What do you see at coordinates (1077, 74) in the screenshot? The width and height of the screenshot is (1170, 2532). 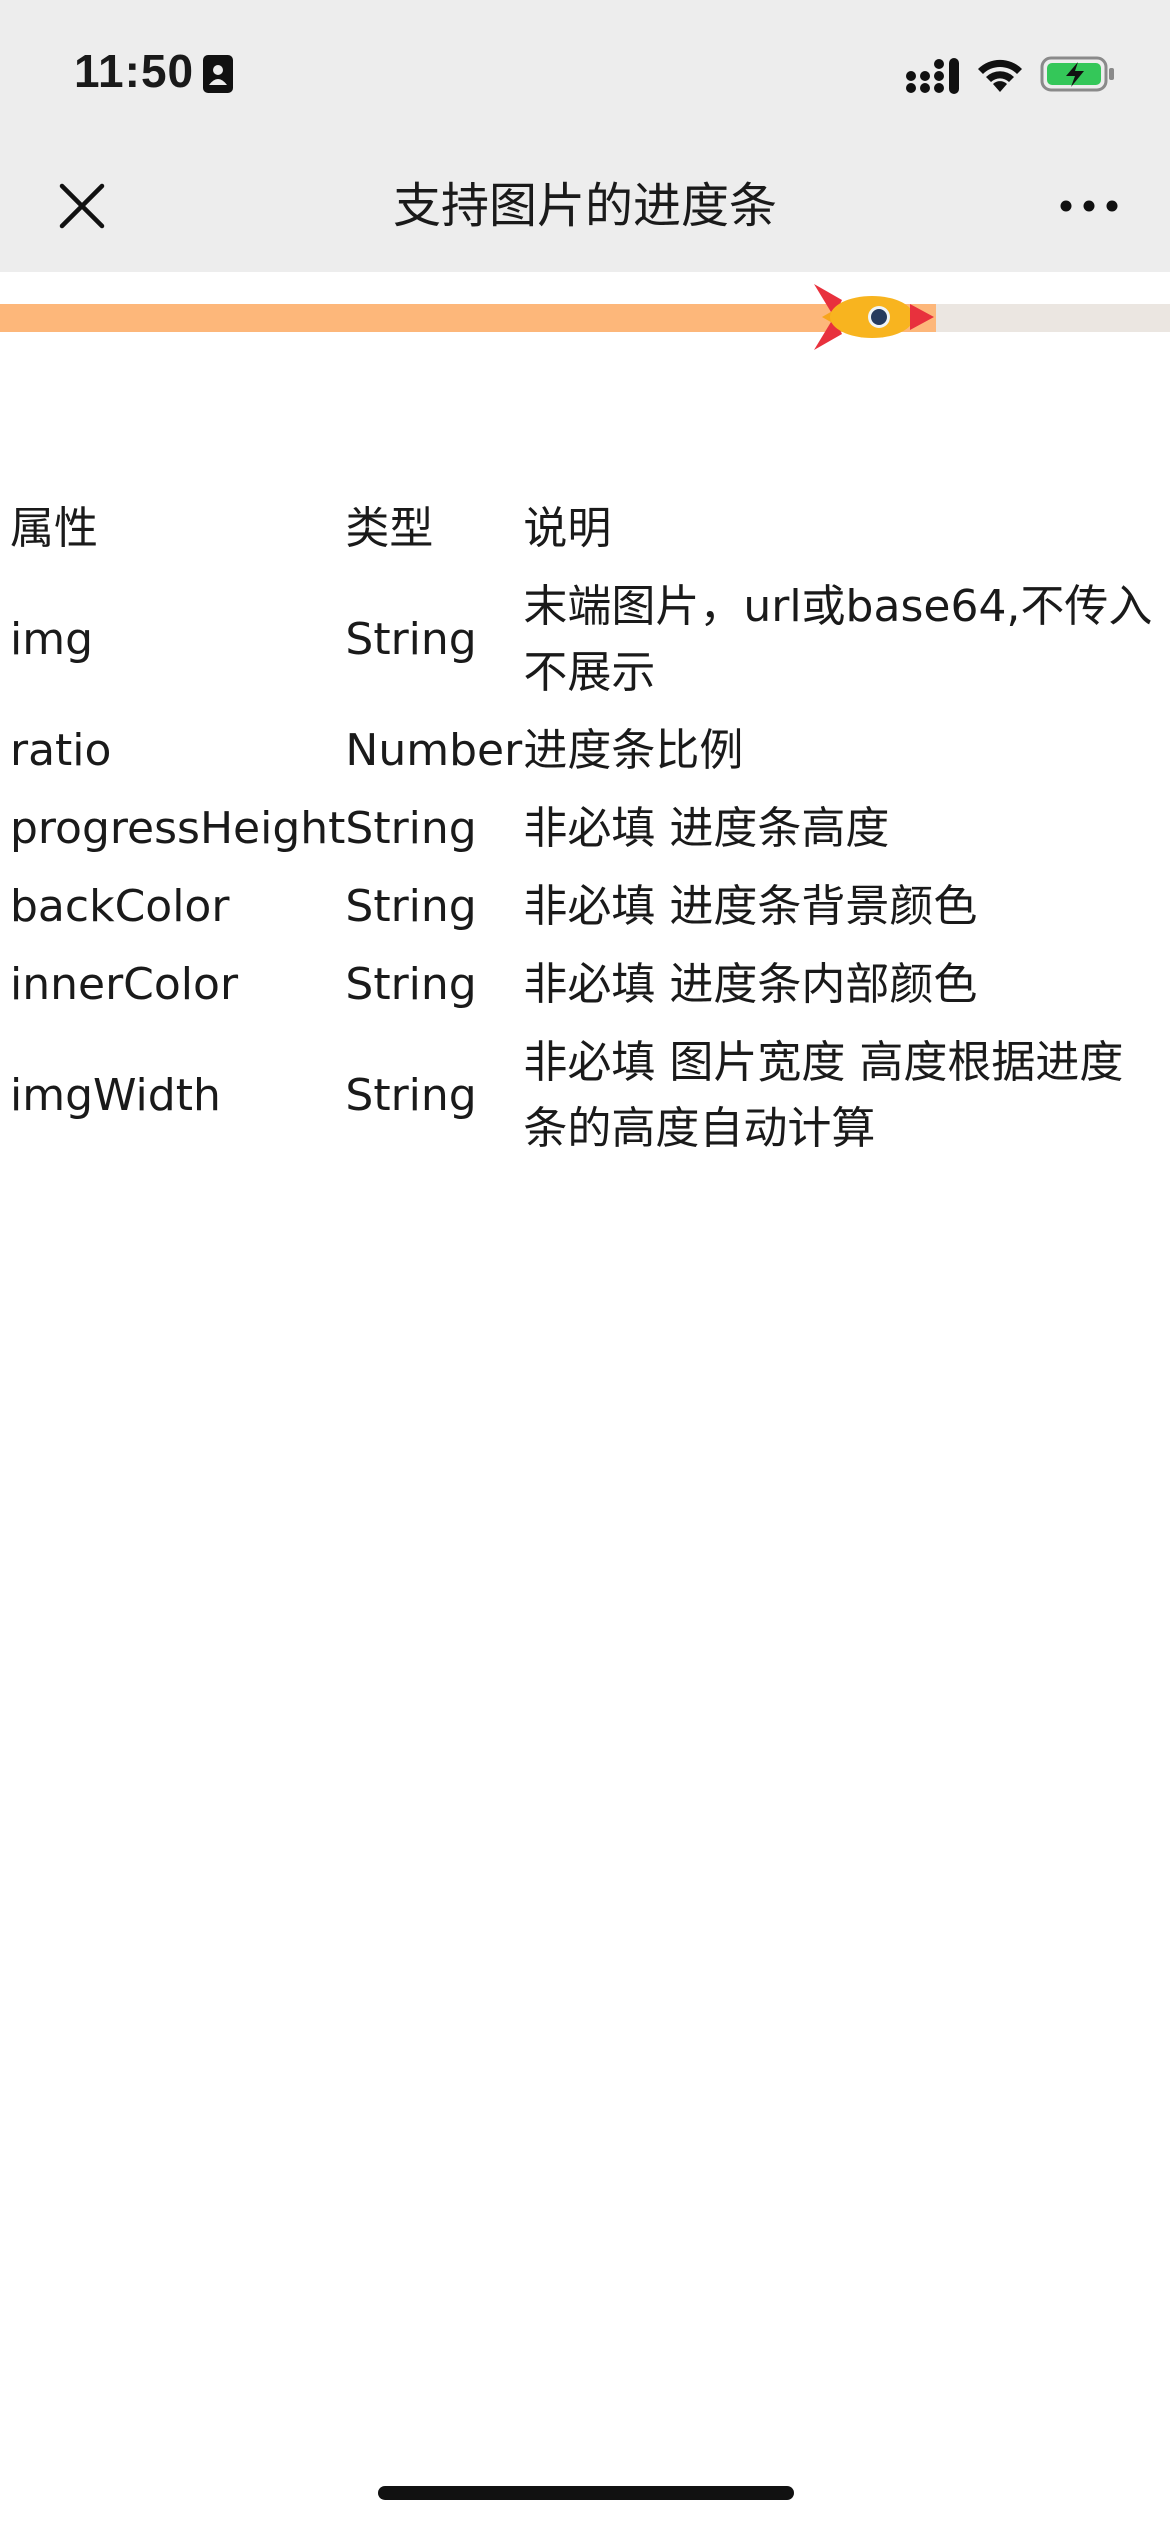 I see `battery-charging-icon` at bounding box center [1077, 74].